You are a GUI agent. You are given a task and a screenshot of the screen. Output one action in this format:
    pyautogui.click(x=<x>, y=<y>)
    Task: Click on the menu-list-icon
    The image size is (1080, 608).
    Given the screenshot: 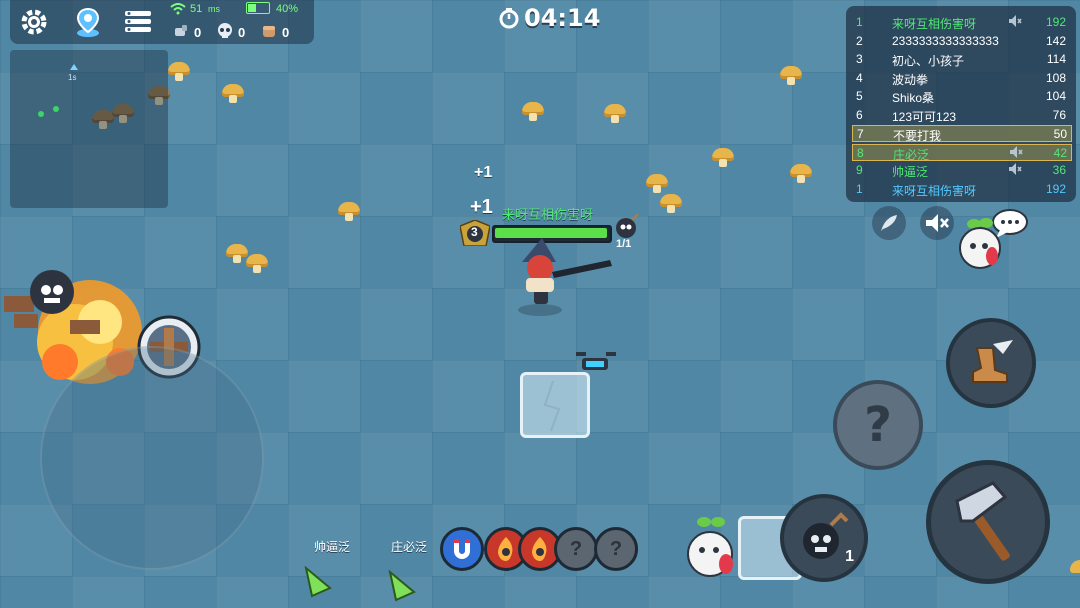 What is the action you would take?
    pyautogui.click(x=138, y=22)
    